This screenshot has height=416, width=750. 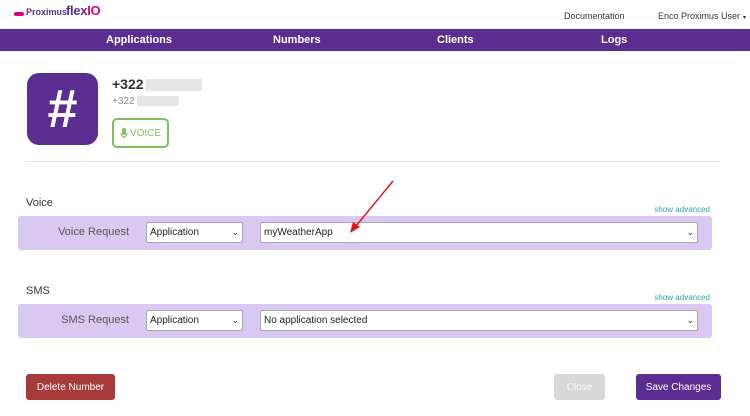 What do you see at coordinates (682, 297) in the screenshot?
I see `sms-show-advanced-link: show advanced` at bounding box center [682, 297].